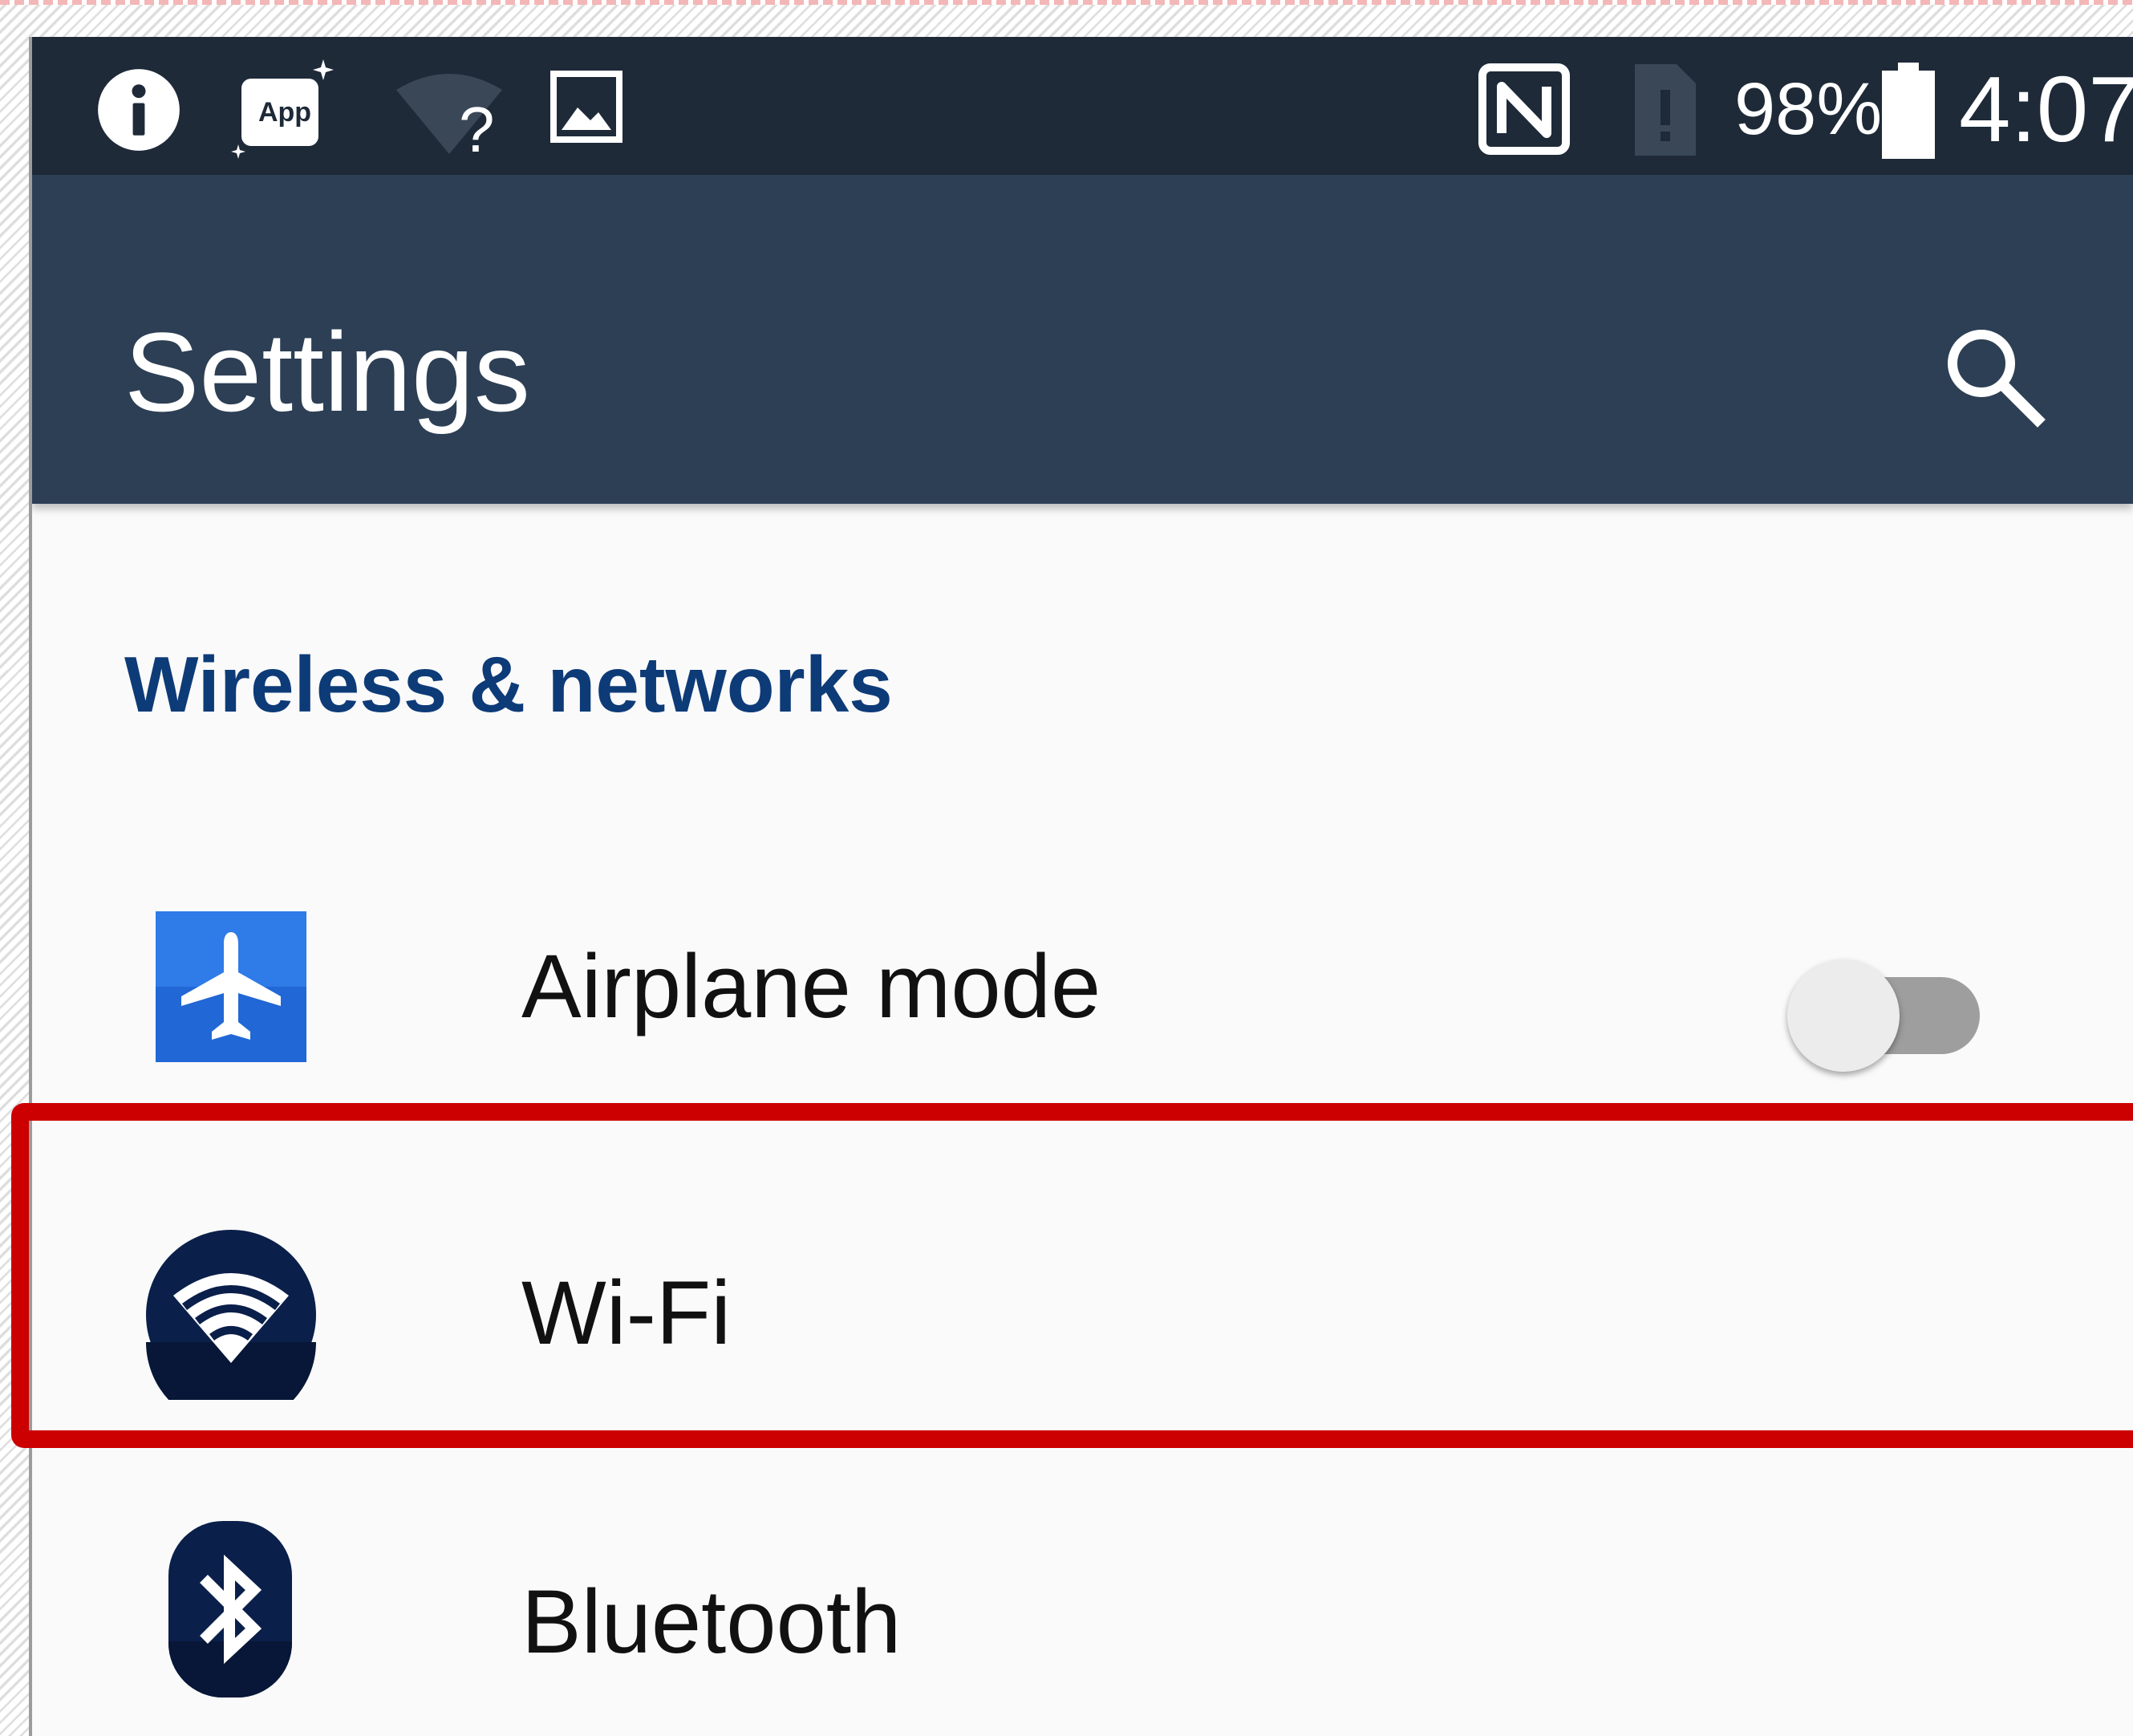 This screenshot has width=2133, height=1736. What do you see at coordinates (327, 372) in the screenshot?
I see `page-title: Settings` at bounding box center [327, 372].